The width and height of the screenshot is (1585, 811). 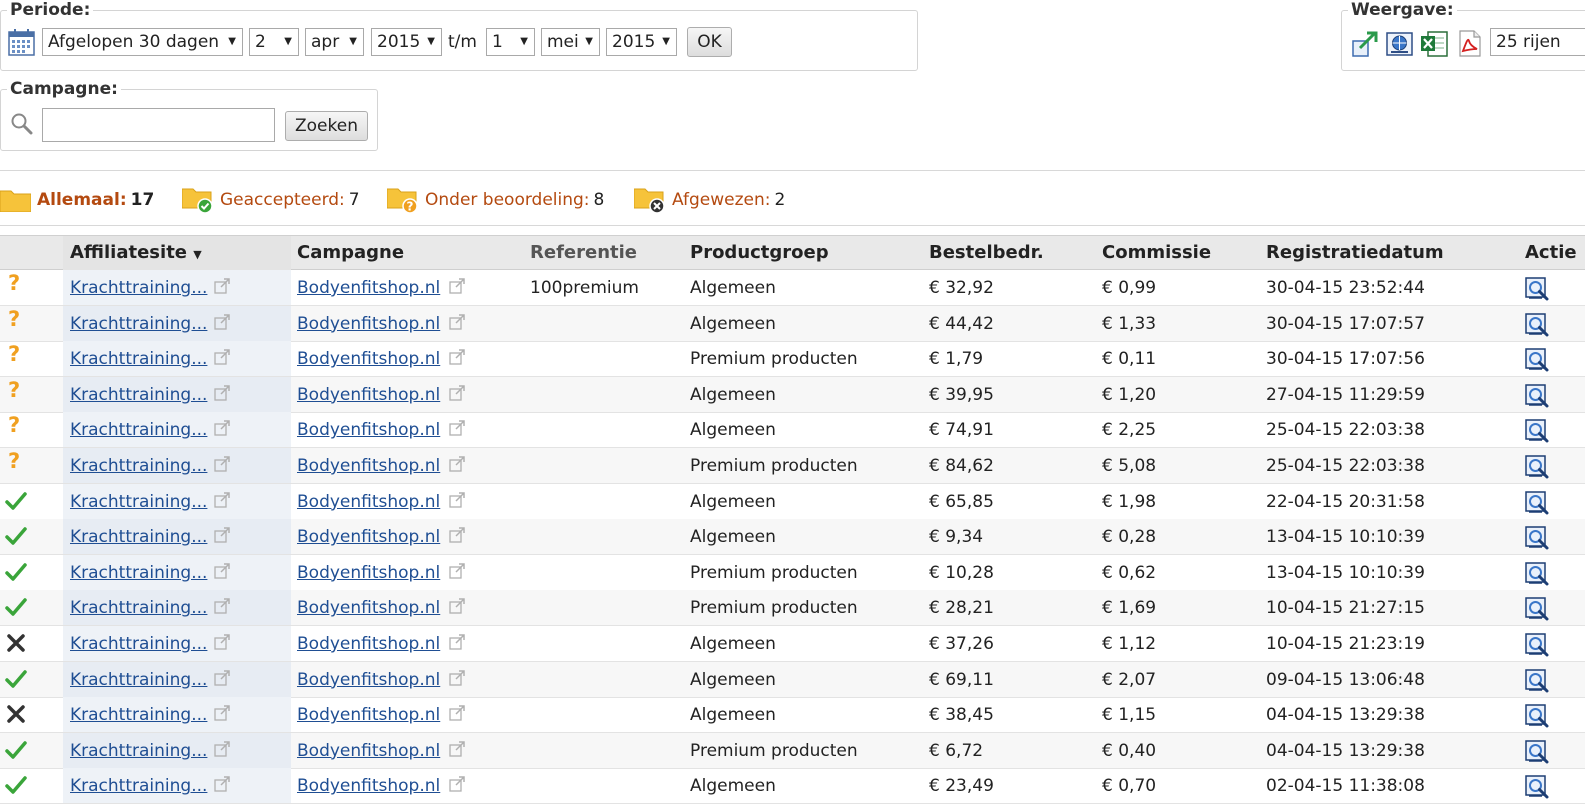 What do you see at coordinates (136, 254) in the screenshot?
I see `header-affiliatesite: Affiliatesite ▼` at bounding box center [136, 254].